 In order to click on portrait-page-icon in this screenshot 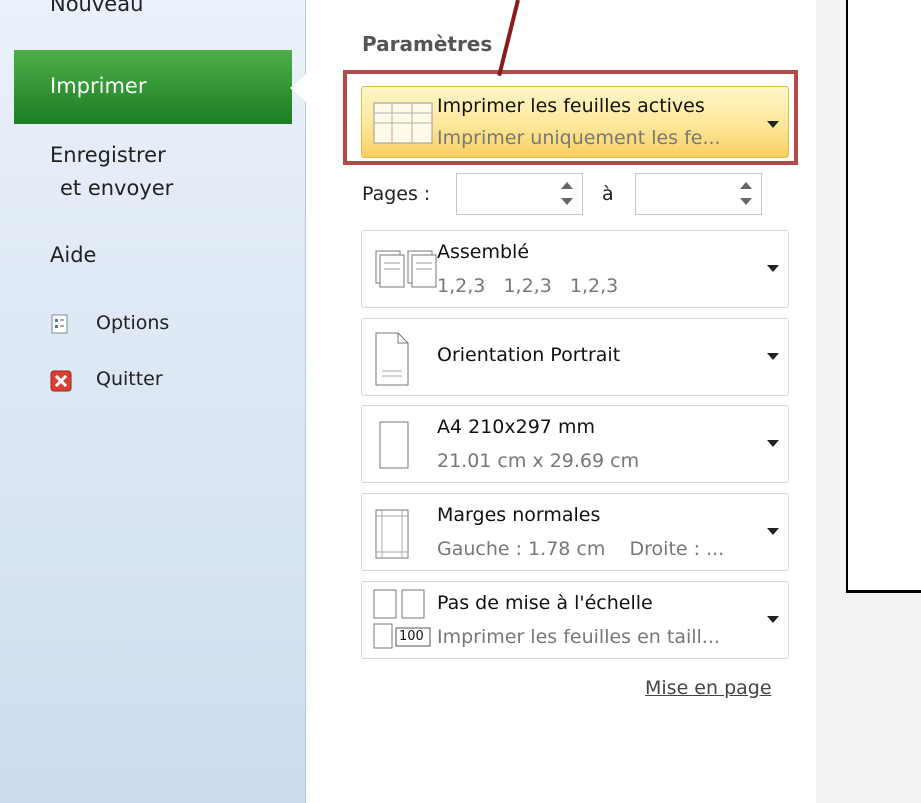, I will do `click(392, 361)`.